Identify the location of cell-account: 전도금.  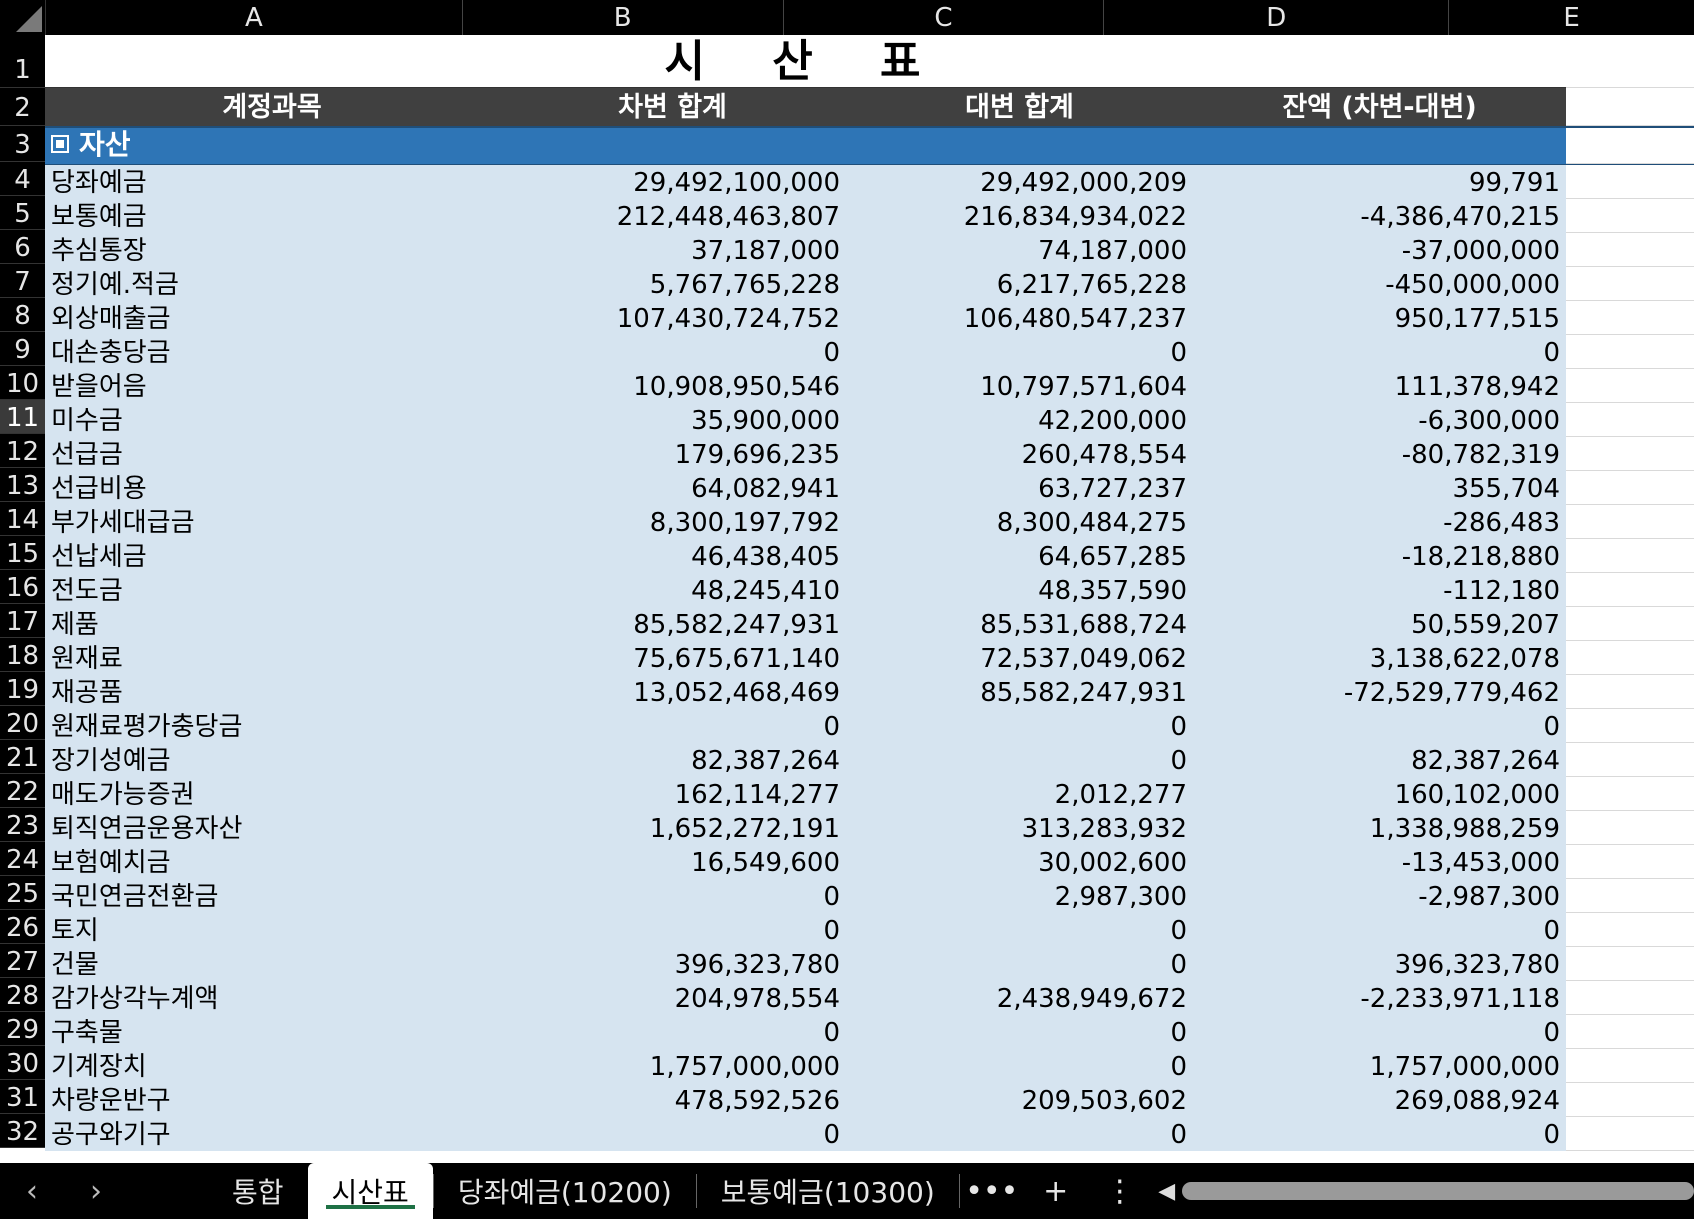
(272, 590).